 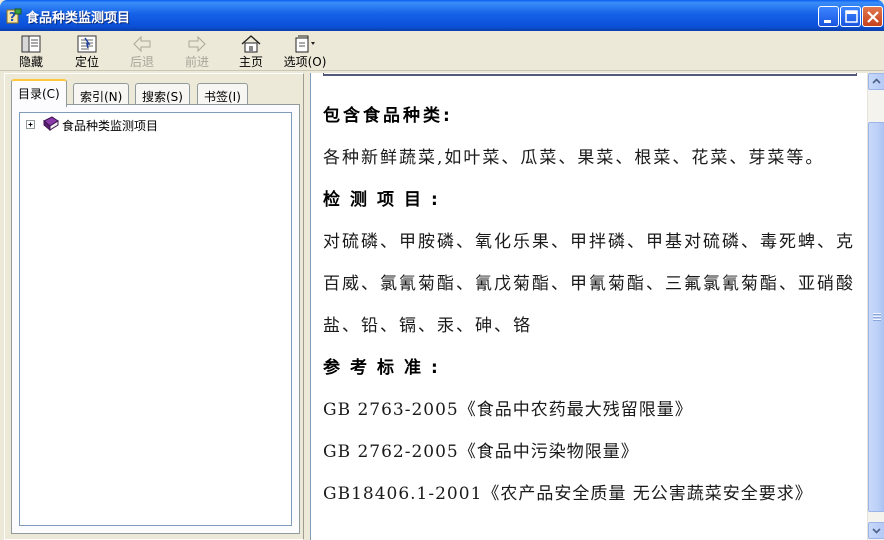 I want to click on tab-contents: 目录(C), so click(x=39, y=93).